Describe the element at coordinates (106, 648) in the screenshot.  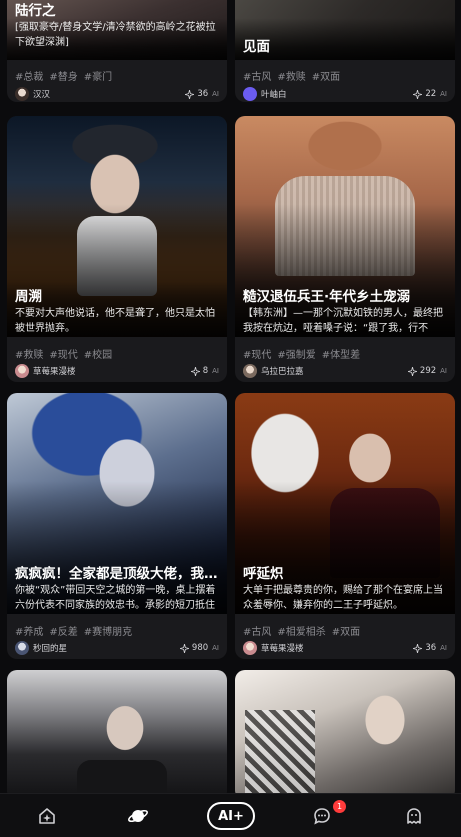
I see `author-name: 秒回的星` at that location.